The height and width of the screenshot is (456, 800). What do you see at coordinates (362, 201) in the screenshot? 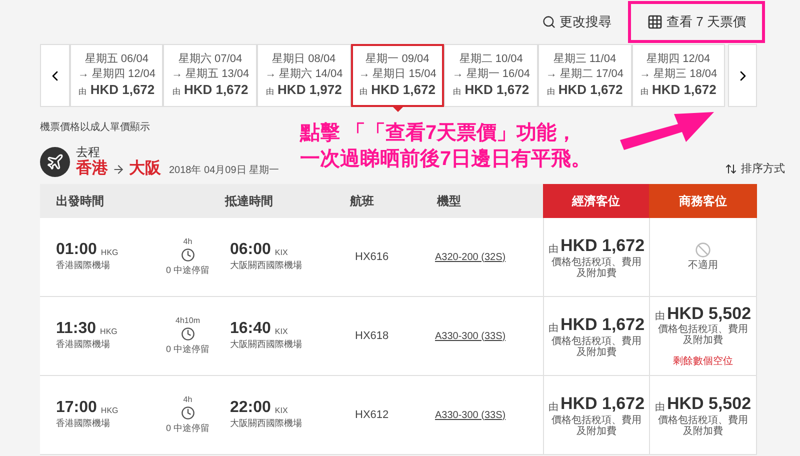
I see `column-header: 航班` at bounding box center [362, 201].